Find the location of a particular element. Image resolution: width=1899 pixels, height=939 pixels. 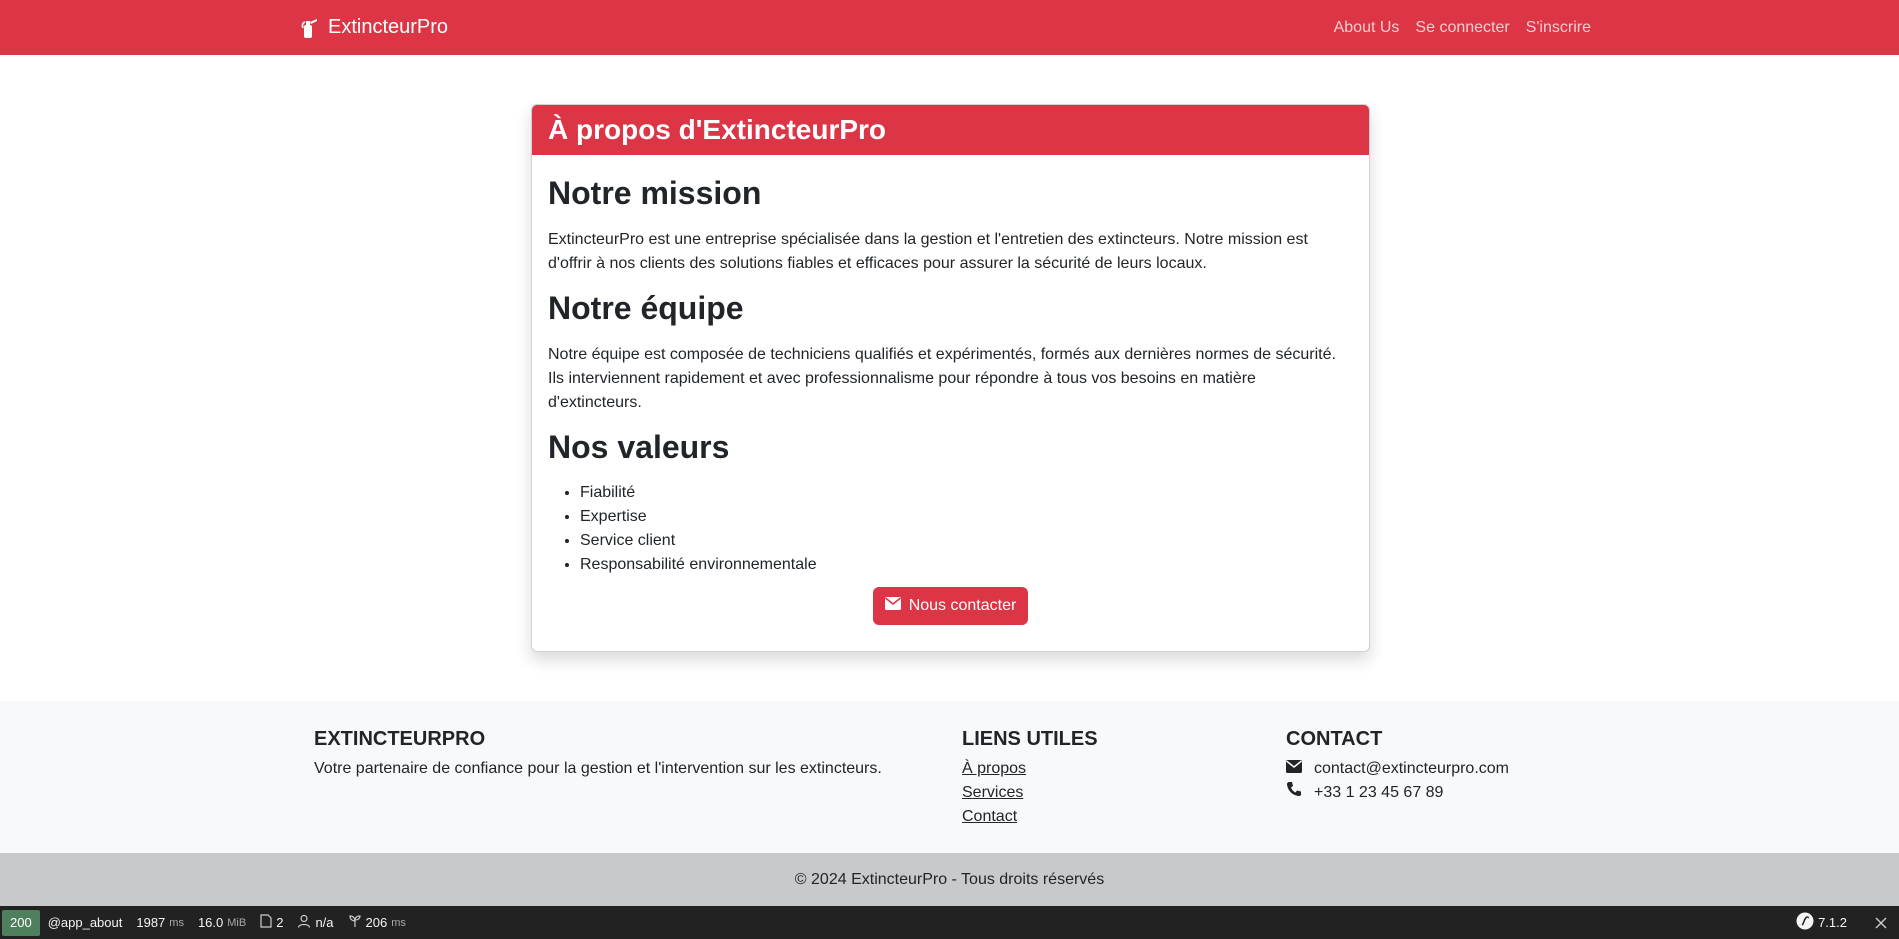

close-icon is located at coordinates (1881, 923).